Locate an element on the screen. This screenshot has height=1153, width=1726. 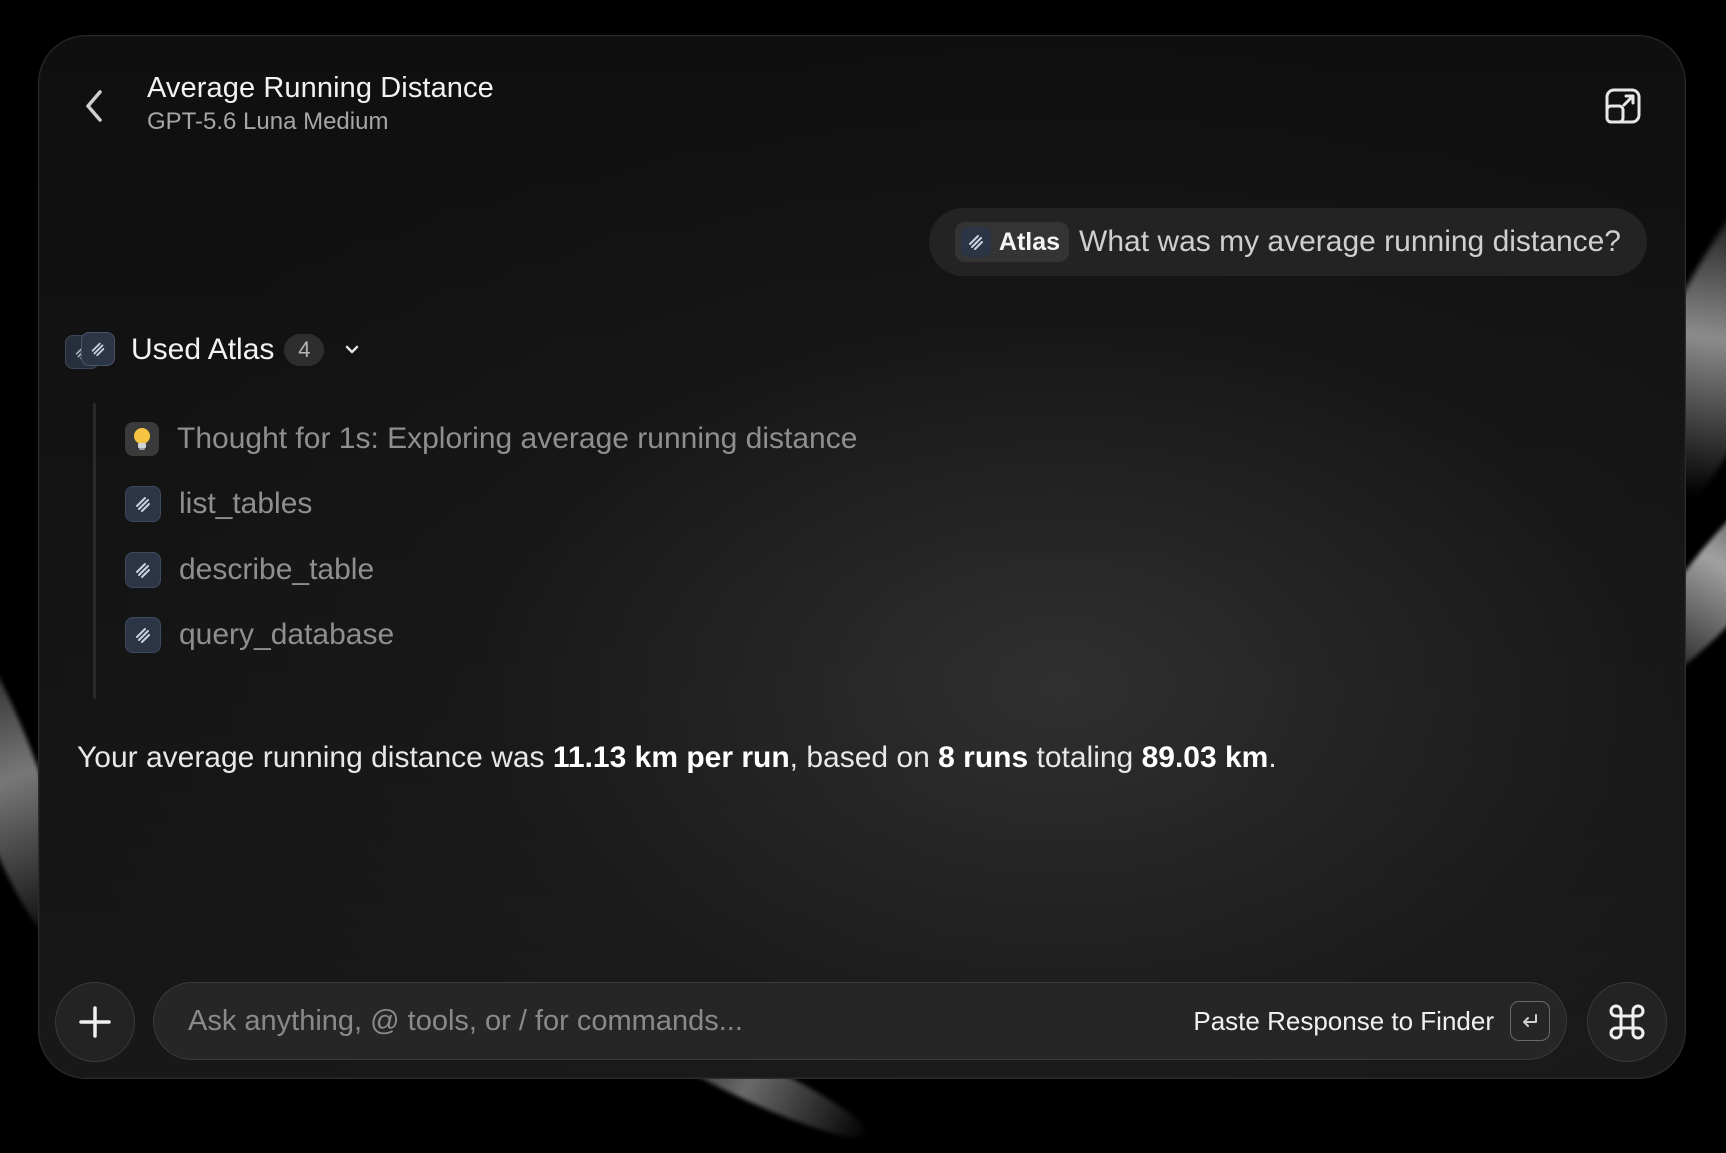
model-name: GPT-5.6 Luna Medium is located at coordinates (268, 121).